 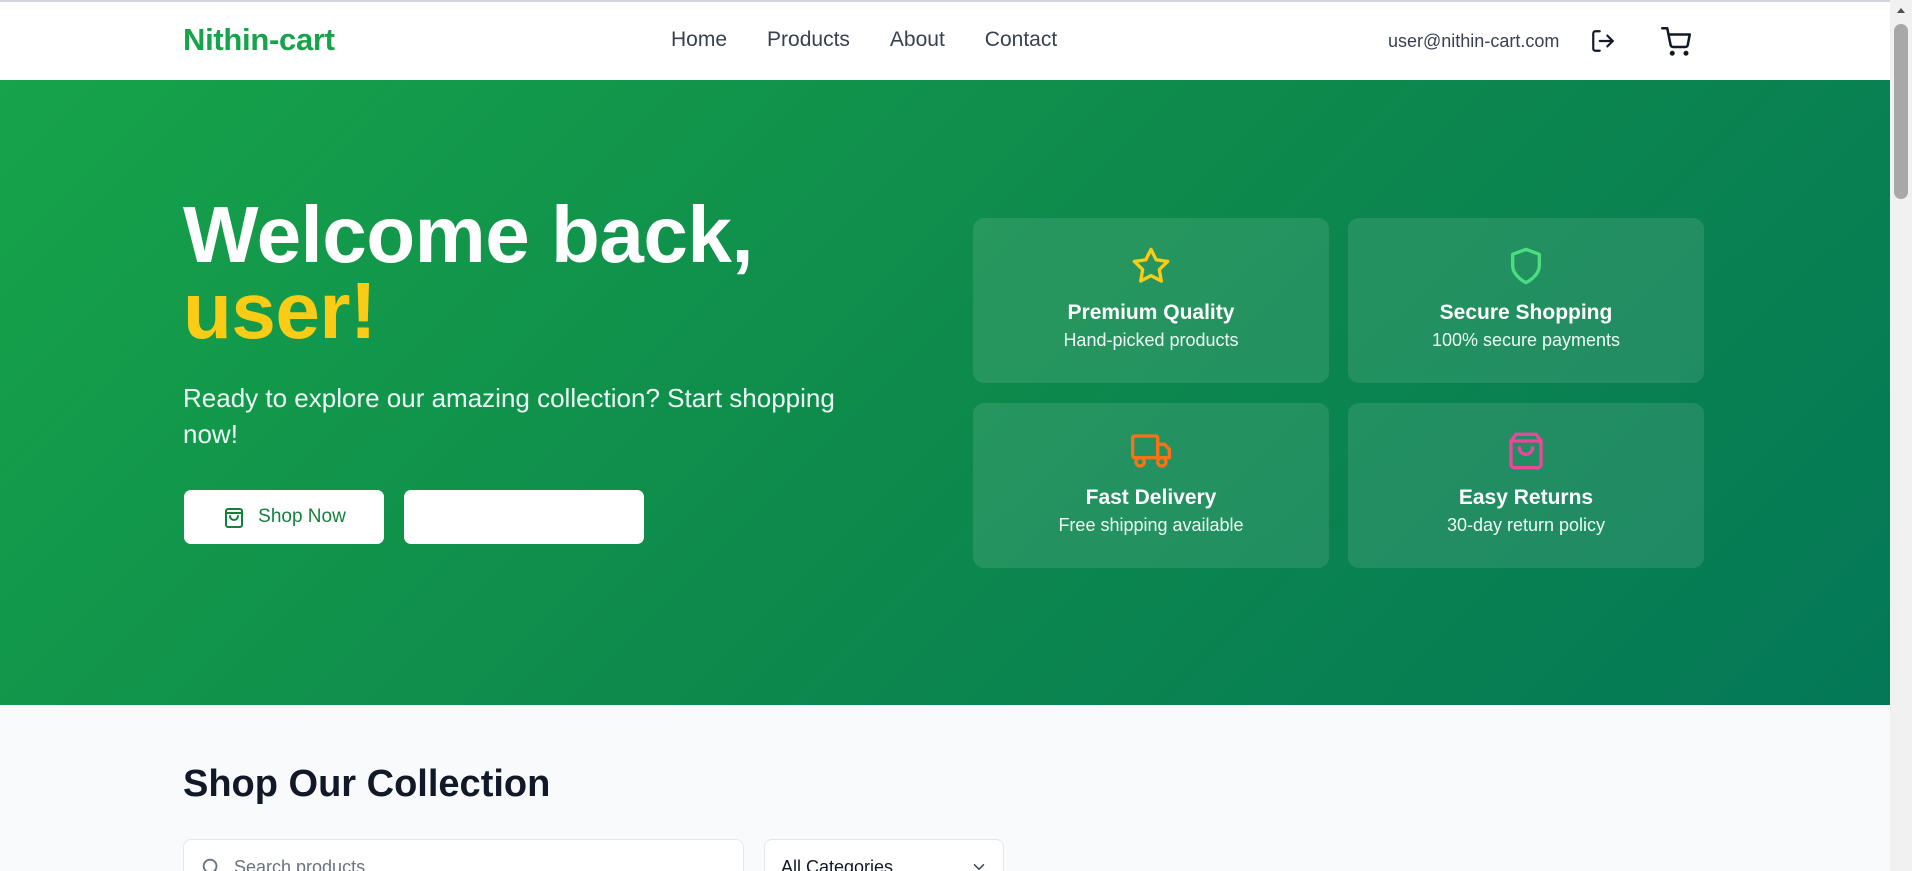 I want to click on search-icon, so click(x=210, y=864).